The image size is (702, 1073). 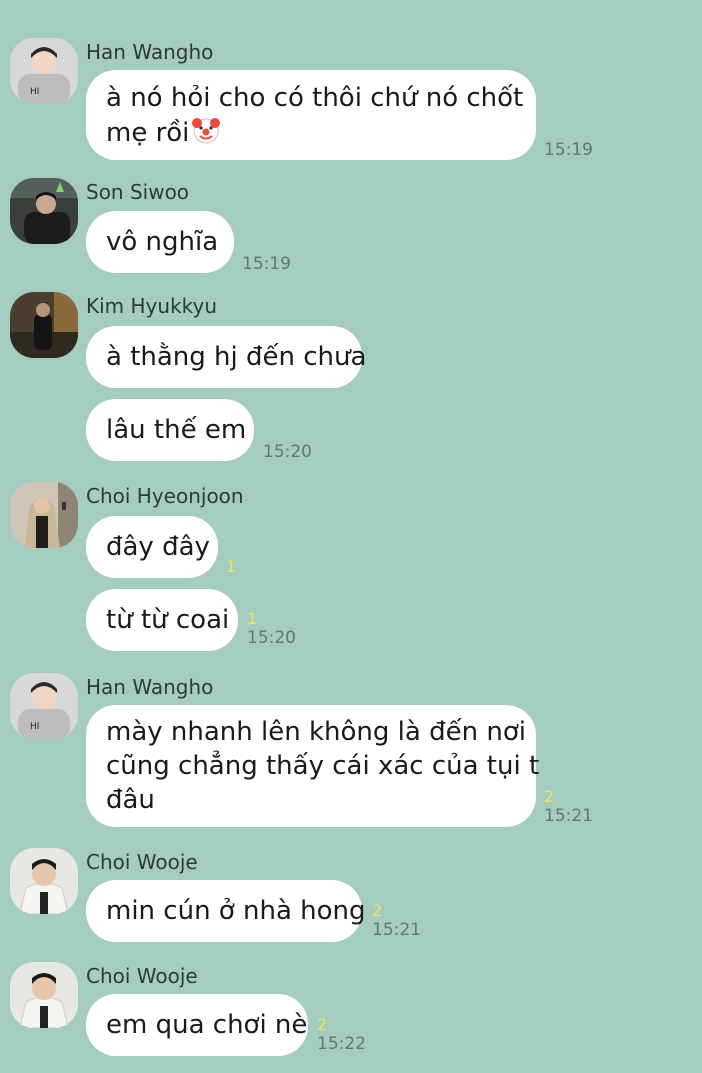 I want to click on message-bubble: đây đây, so click(x=152, y=547).